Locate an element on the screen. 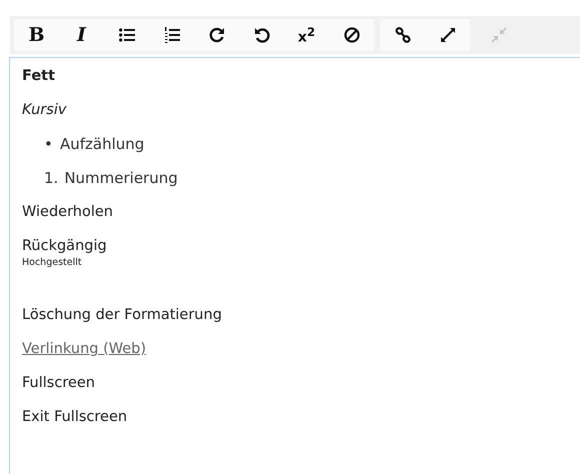  chain-link-icon is located at coordinates (402, 35).